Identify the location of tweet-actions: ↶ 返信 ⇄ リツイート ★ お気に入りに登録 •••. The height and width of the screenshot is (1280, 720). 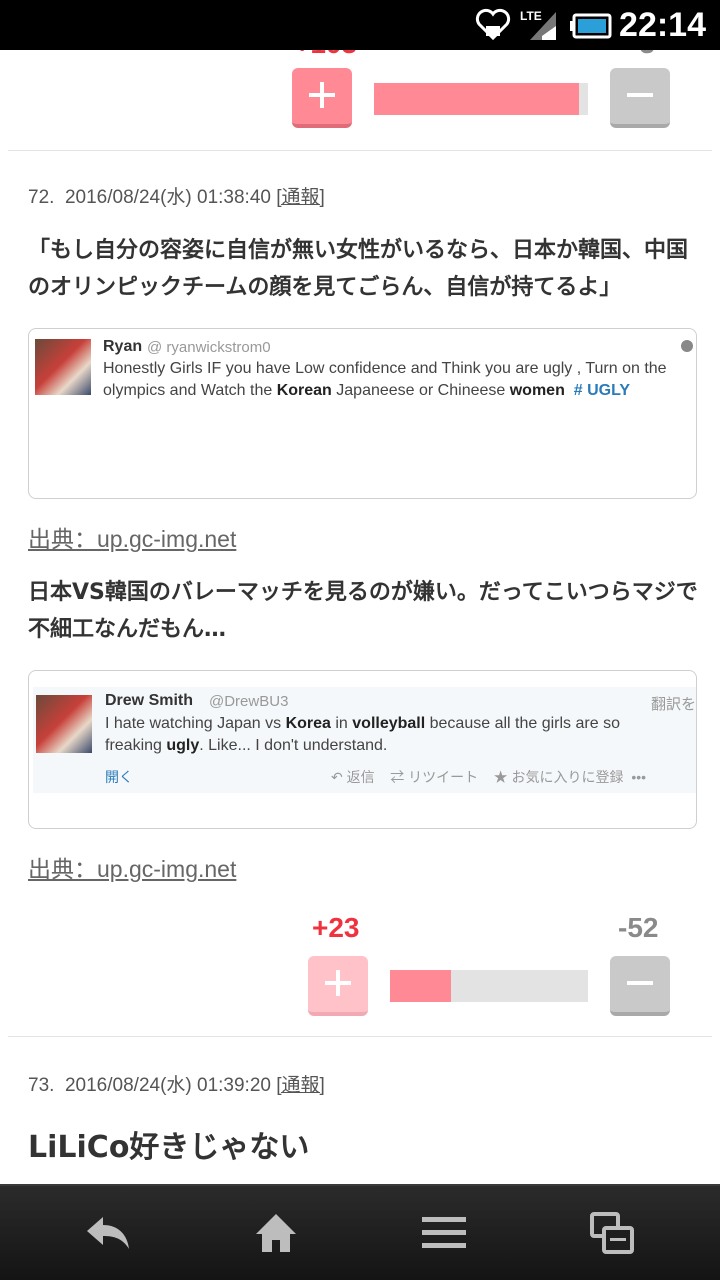
(488, 777).